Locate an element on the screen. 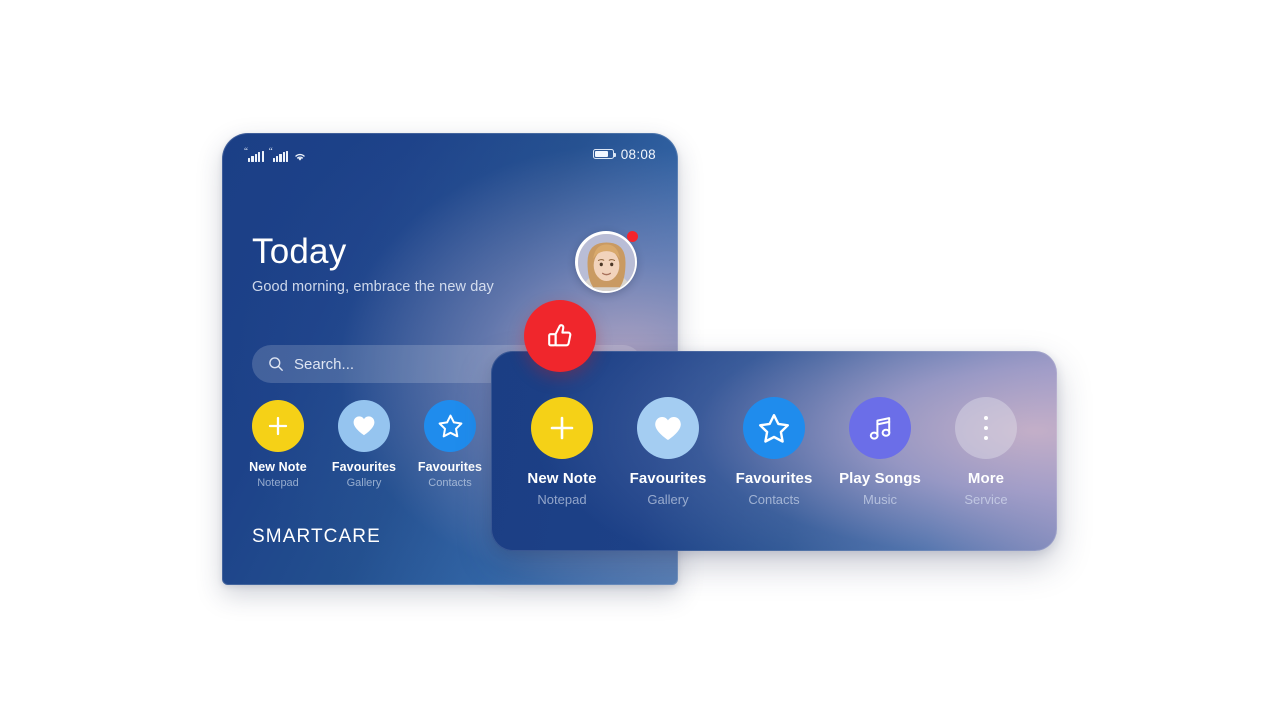 This screenshot has height=720, width=1280. card-shortcut-label: More is located at coordinates (986, 478).